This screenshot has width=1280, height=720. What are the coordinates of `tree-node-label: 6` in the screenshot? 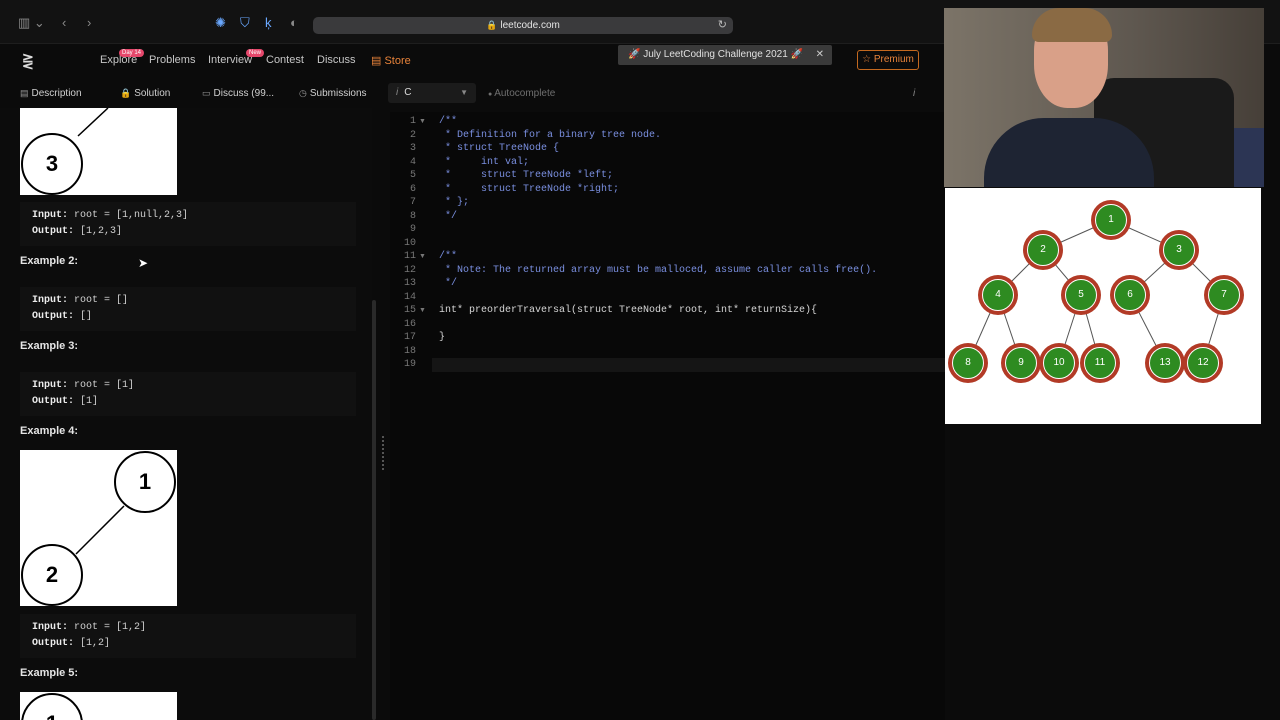 It's located at (1130, 295).